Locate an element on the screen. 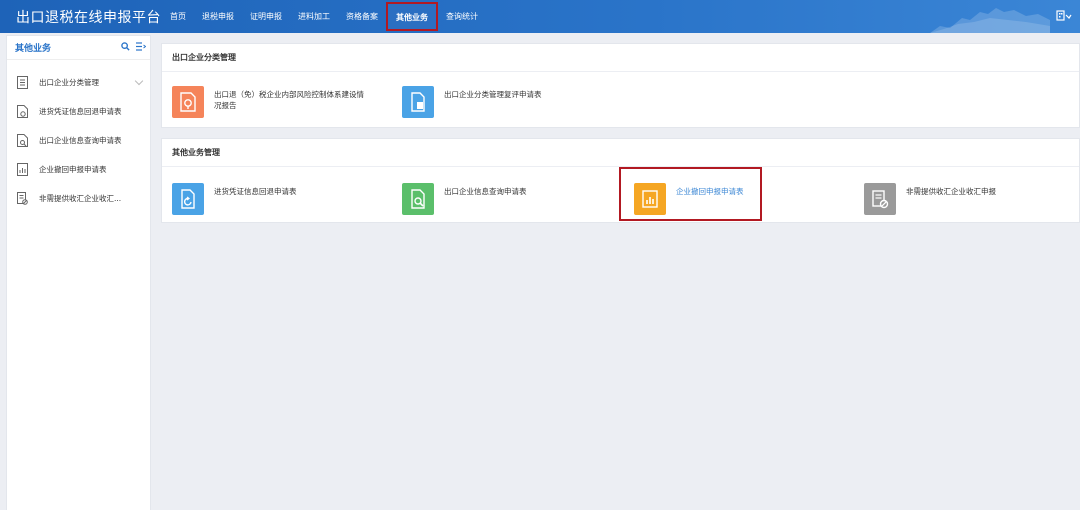 This screenshot has width=1080, height=510. list-doc-icon is located at coordinates (22, 83).